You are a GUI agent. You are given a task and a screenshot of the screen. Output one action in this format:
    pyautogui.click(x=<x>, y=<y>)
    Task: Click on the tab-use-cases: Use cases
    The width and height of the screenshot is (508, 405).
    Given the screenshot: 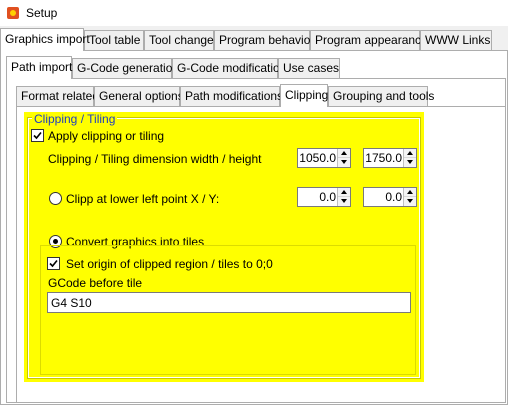 What is the action you would take?
    pyautogui.click(x=309, y=68)
    